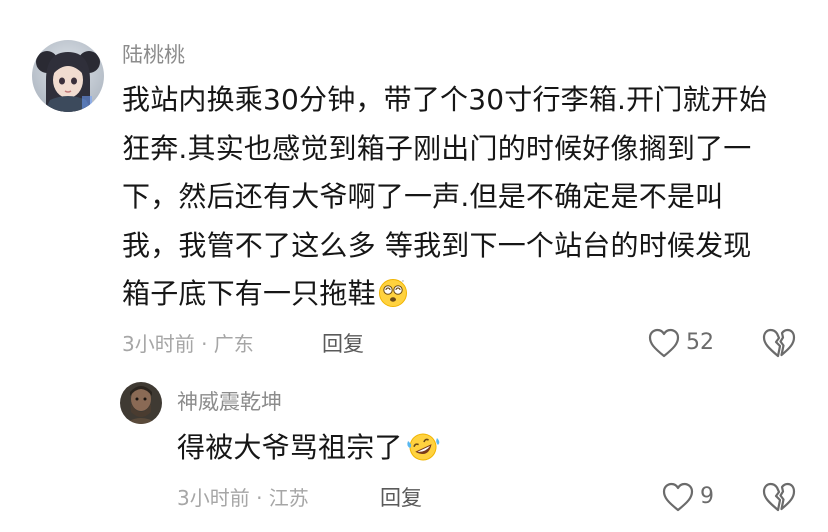  What do you see at coordinates (393, 299) in the screenshot?
I see `dizzy-face-emoji: '` at bounding box center [393, 299].